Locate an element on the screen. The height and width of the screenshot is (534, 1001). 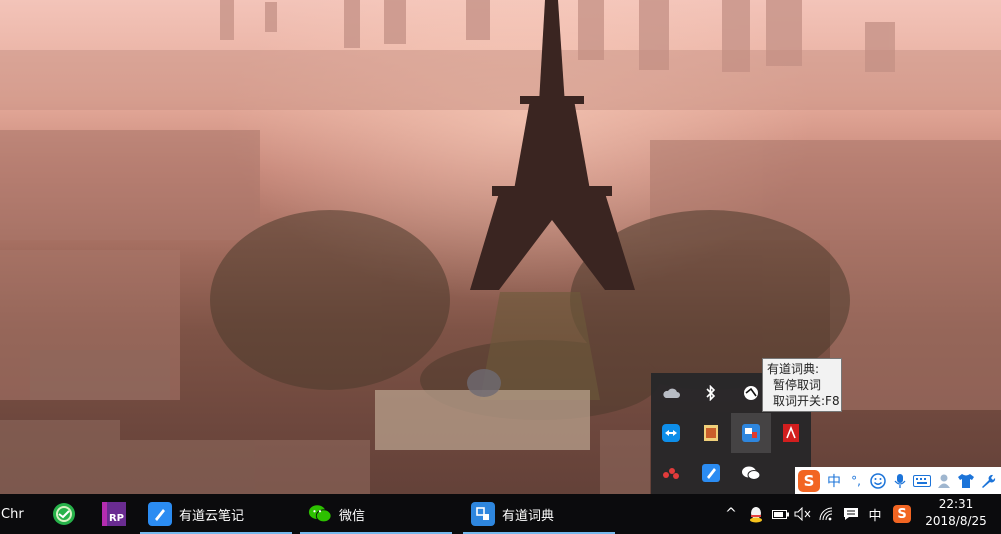
teamviewer-icon is located at coordinates (671, 433).